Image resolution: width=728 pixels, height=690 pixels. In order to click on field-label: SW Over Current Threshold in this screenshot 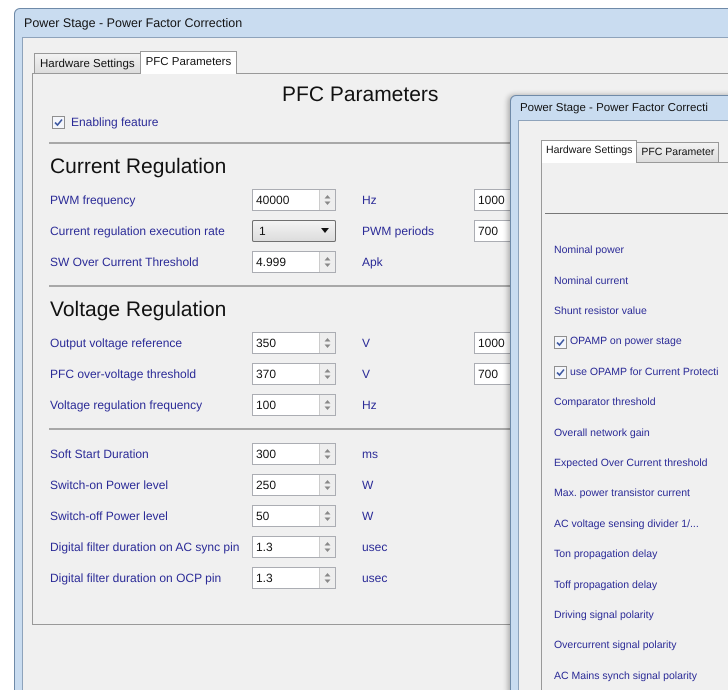, I will do `click(125, 262)`.